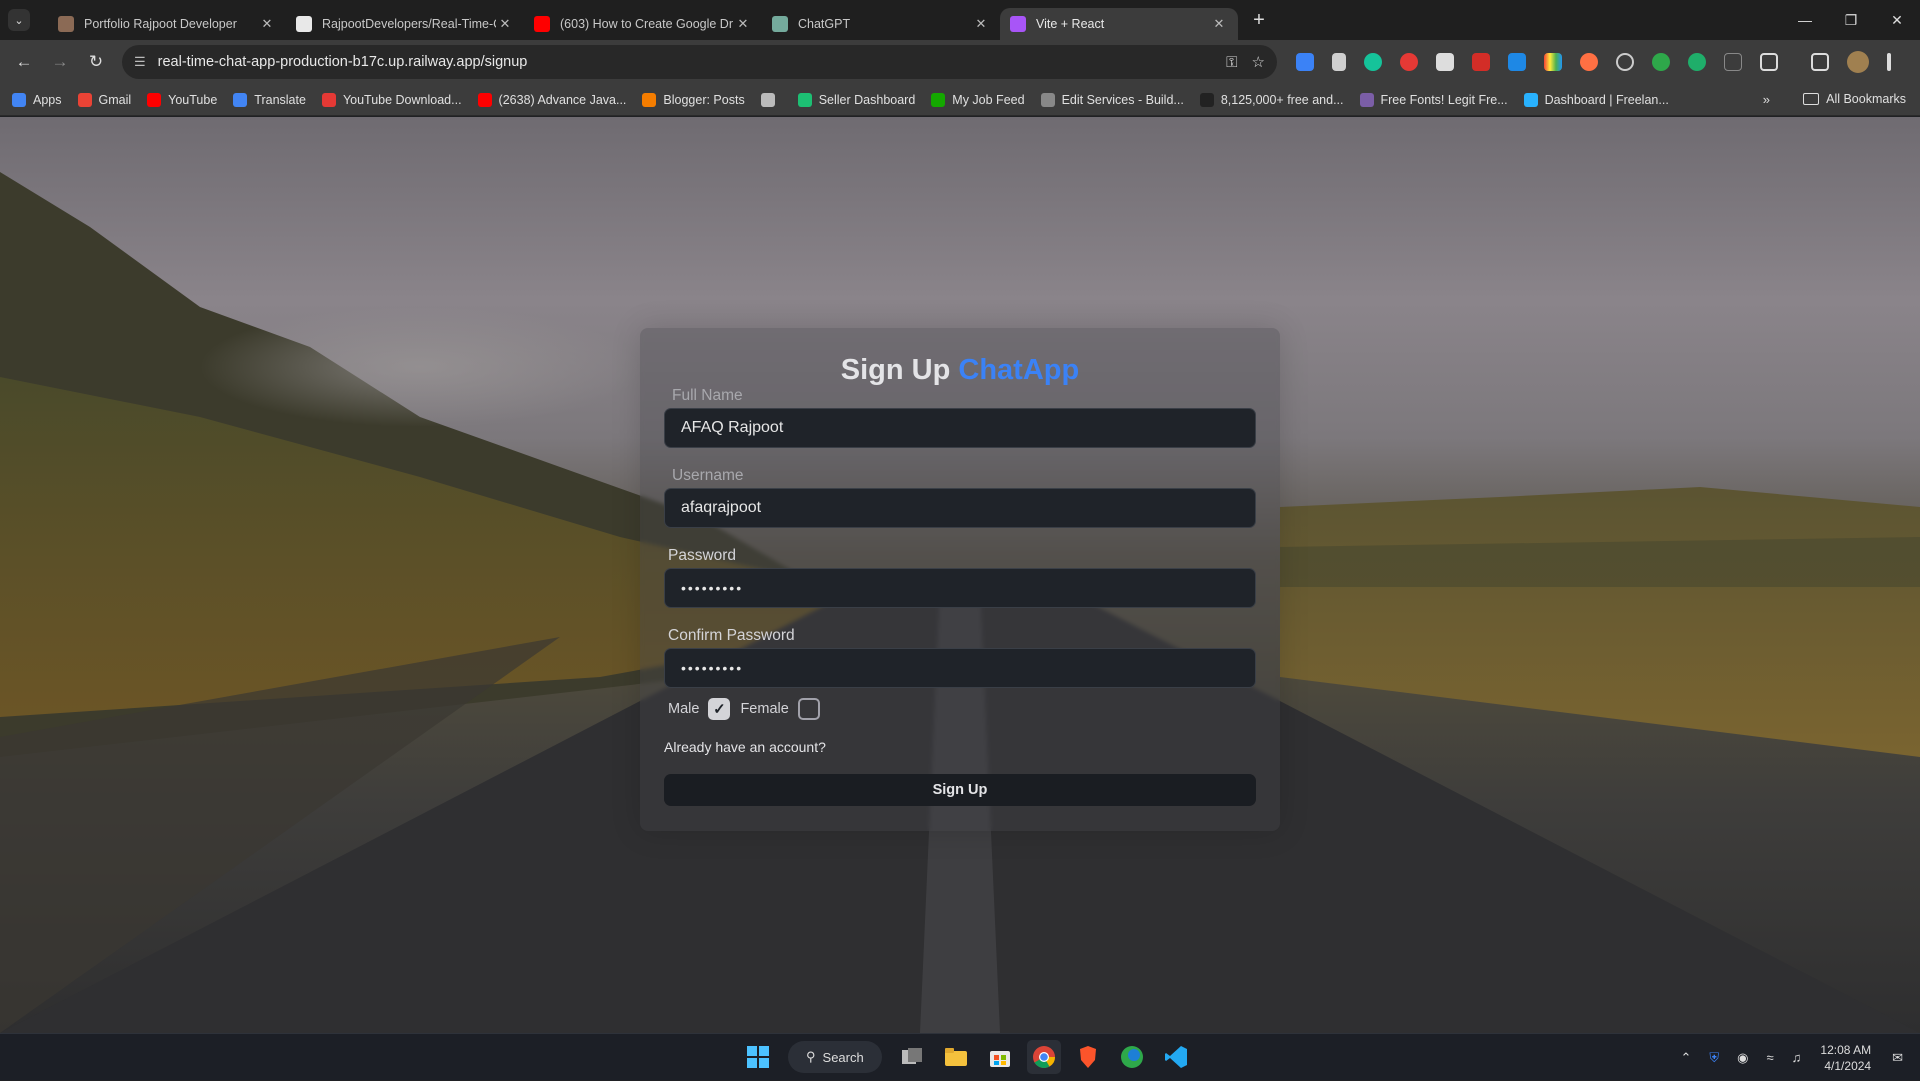  I want to click on os-taskbar: ⚲ Search ⌃ ⛨ ◉ ≈ ♫ 12:08 AM 4/1/2024 ✉, so click(960, 1056).